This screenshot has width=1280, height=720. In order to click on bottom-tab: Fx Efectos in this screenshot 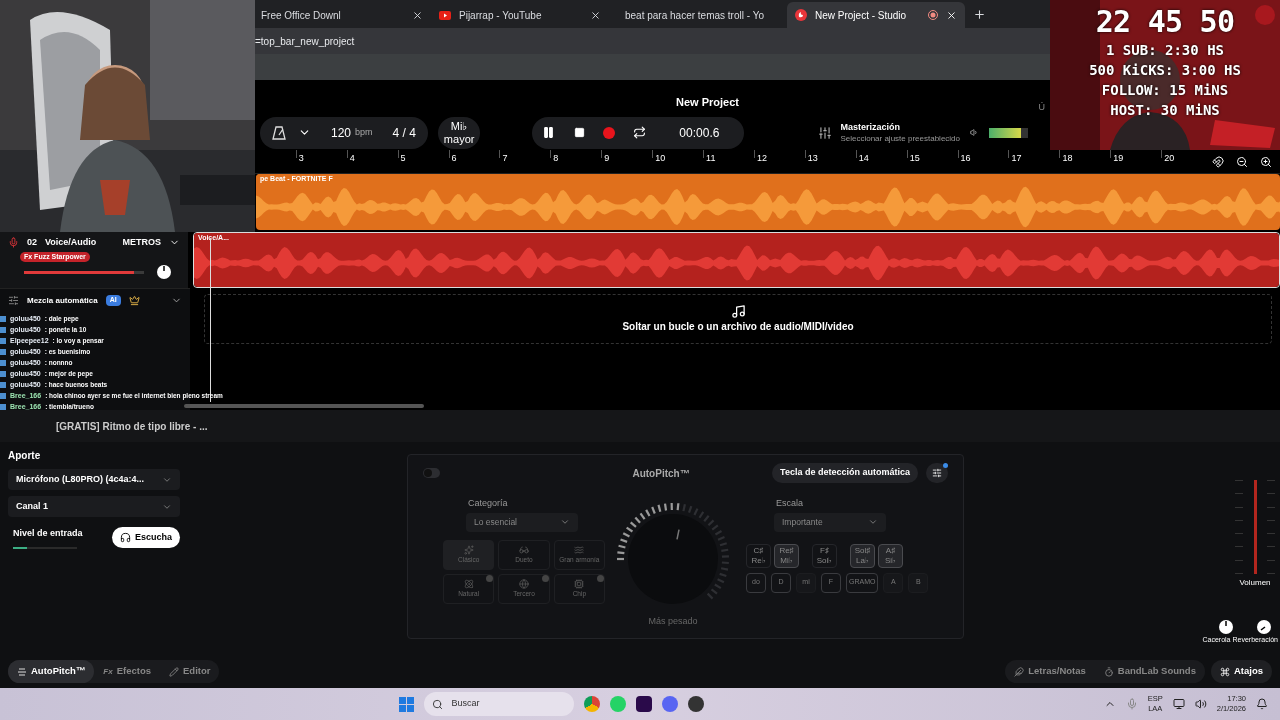, I will do `click(127, 671)`.